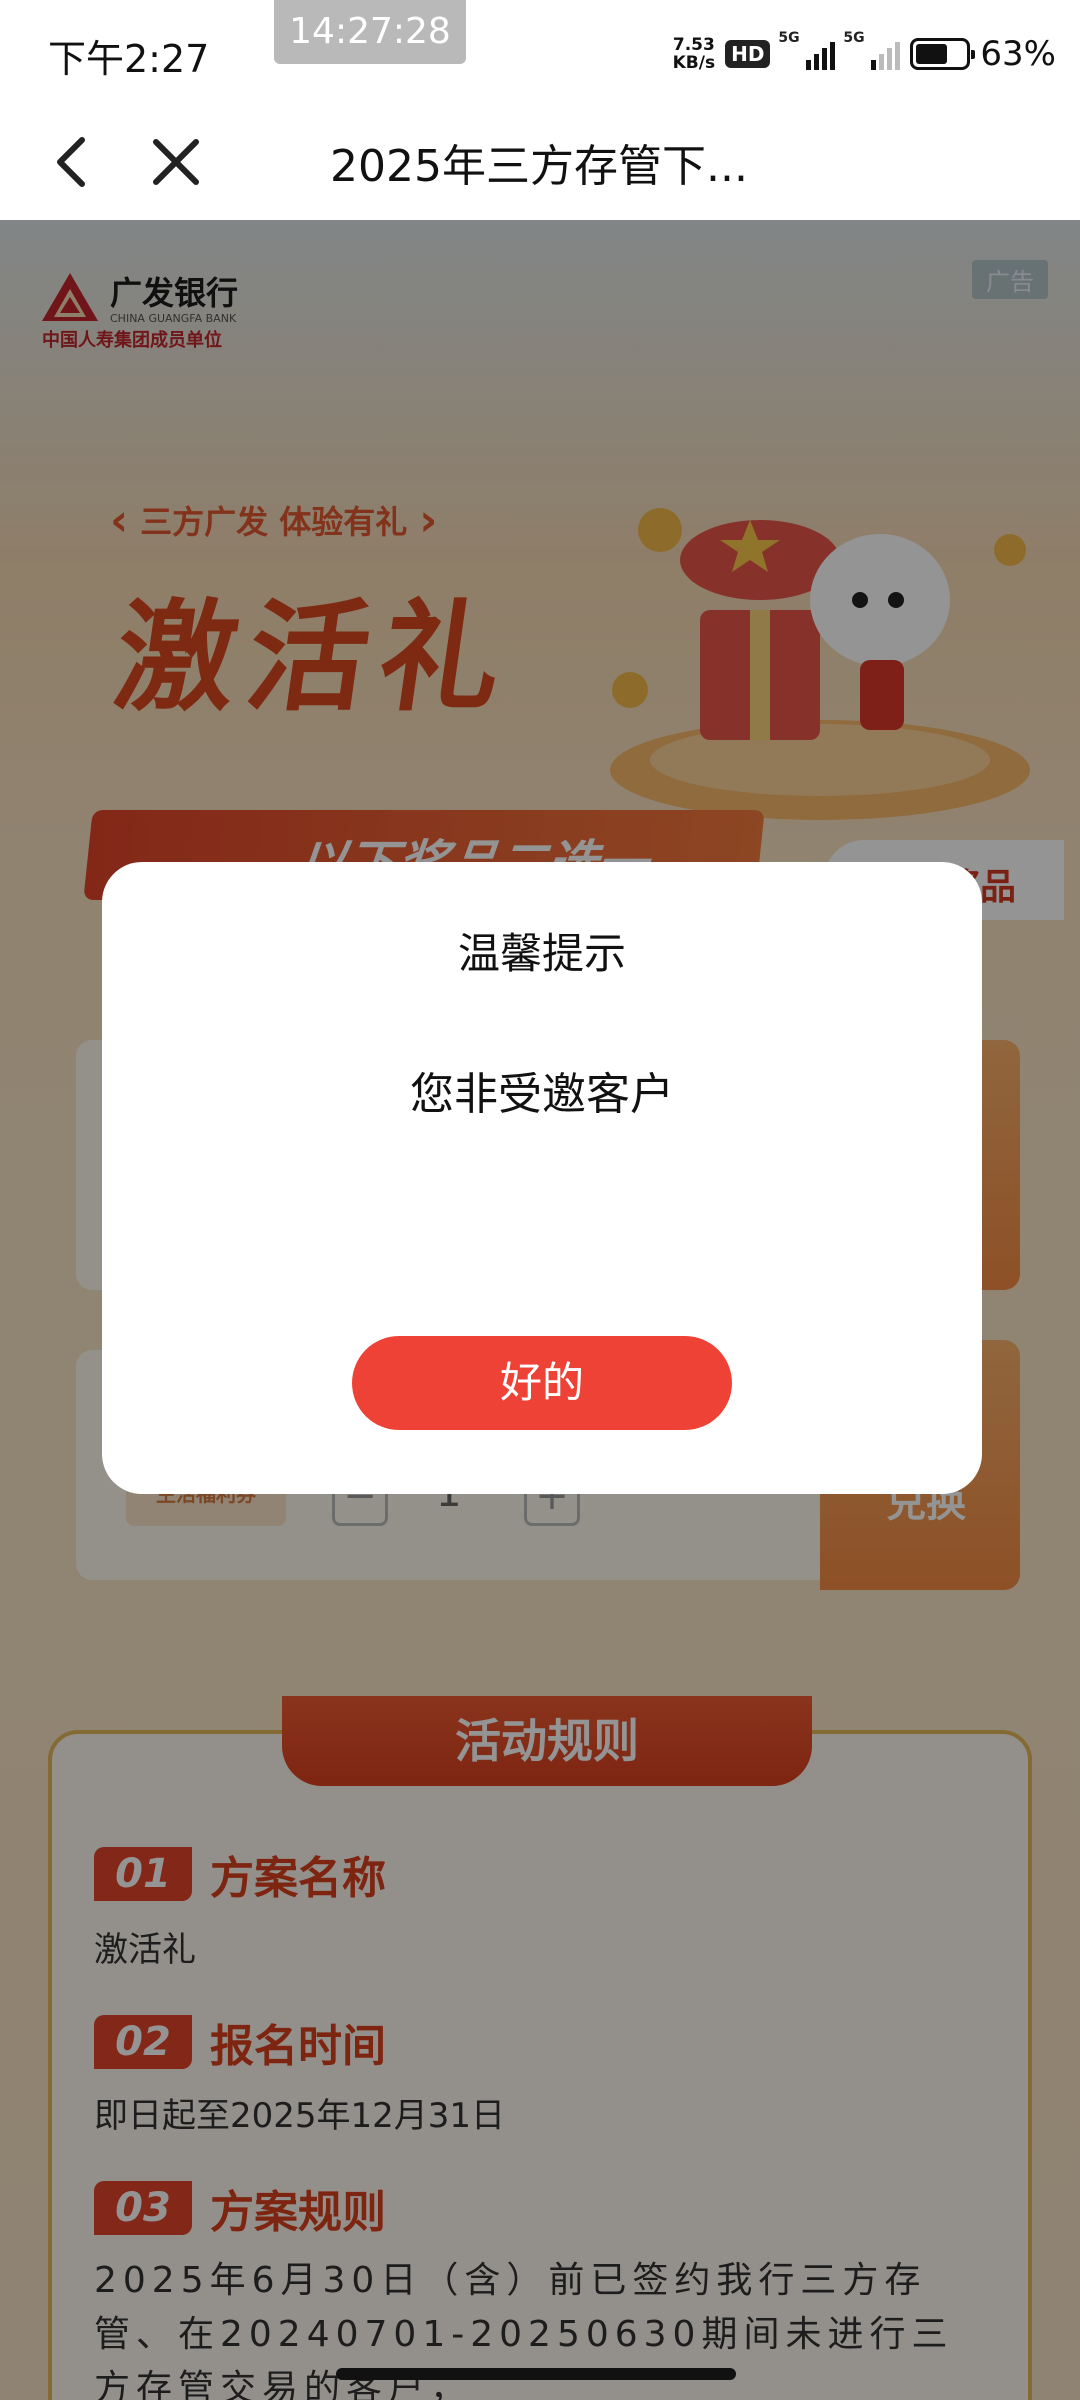 Image resolution: width=1080 pixels, height=2400 pixels. I want to click on dialog-title: 温馨提示, so click(541, 953).